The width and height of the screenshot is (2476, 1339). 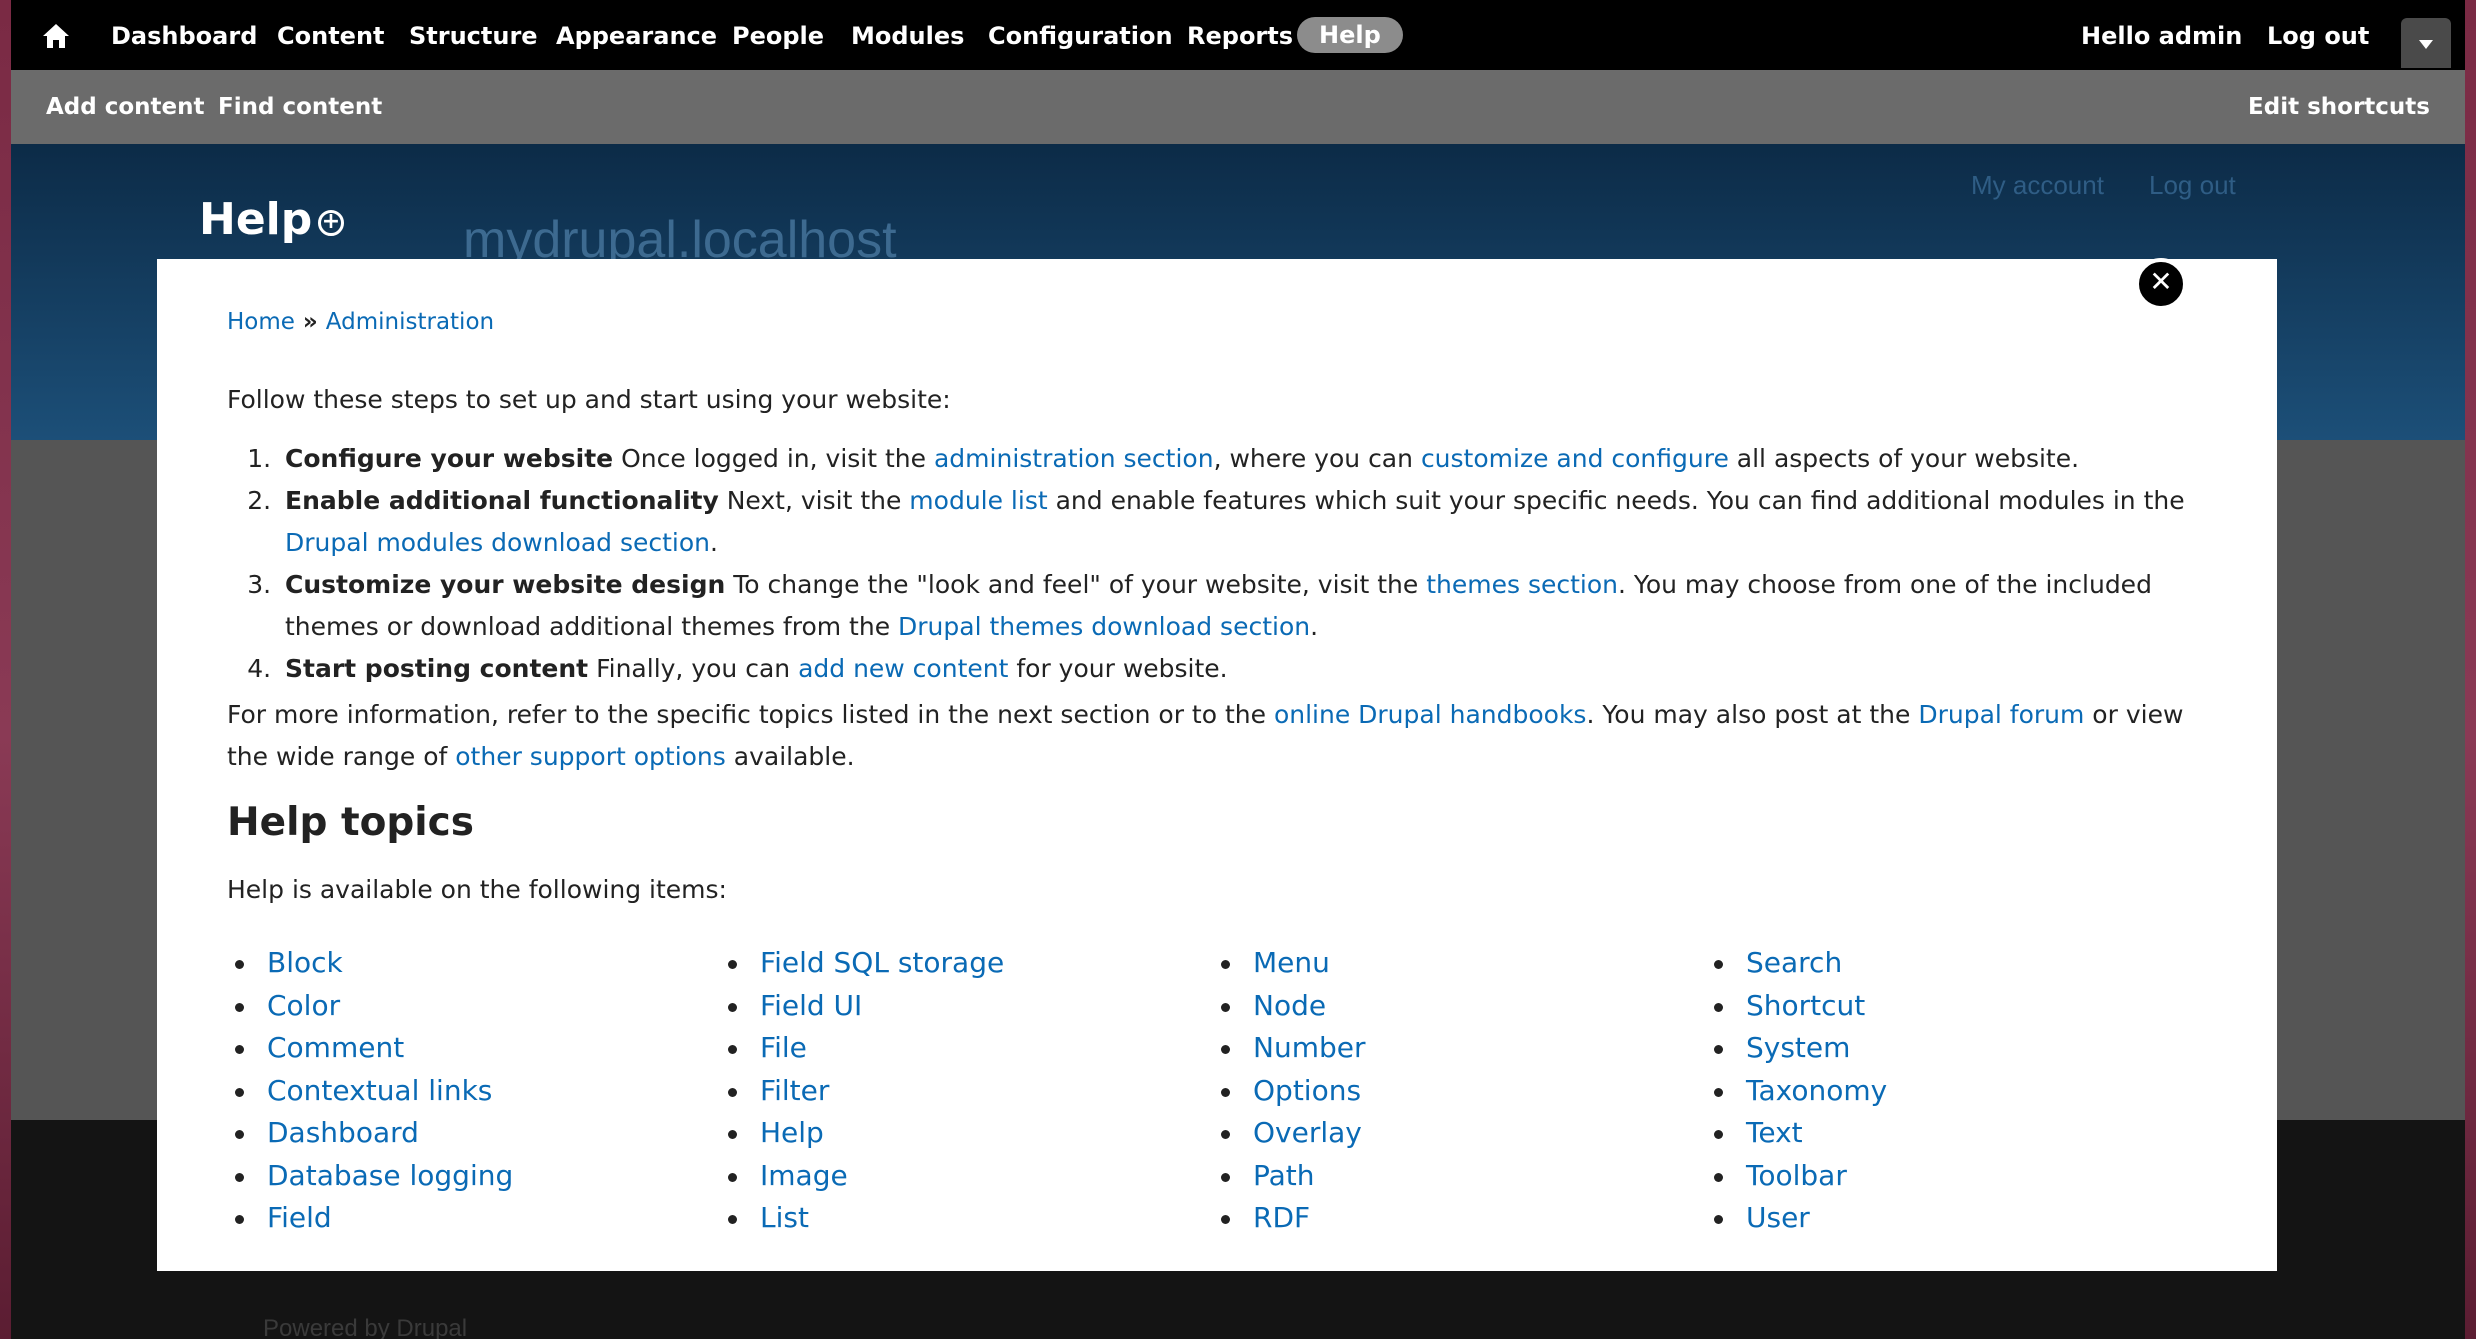 I want to click on close-icon: ✕, so click(x=2161, y=281).